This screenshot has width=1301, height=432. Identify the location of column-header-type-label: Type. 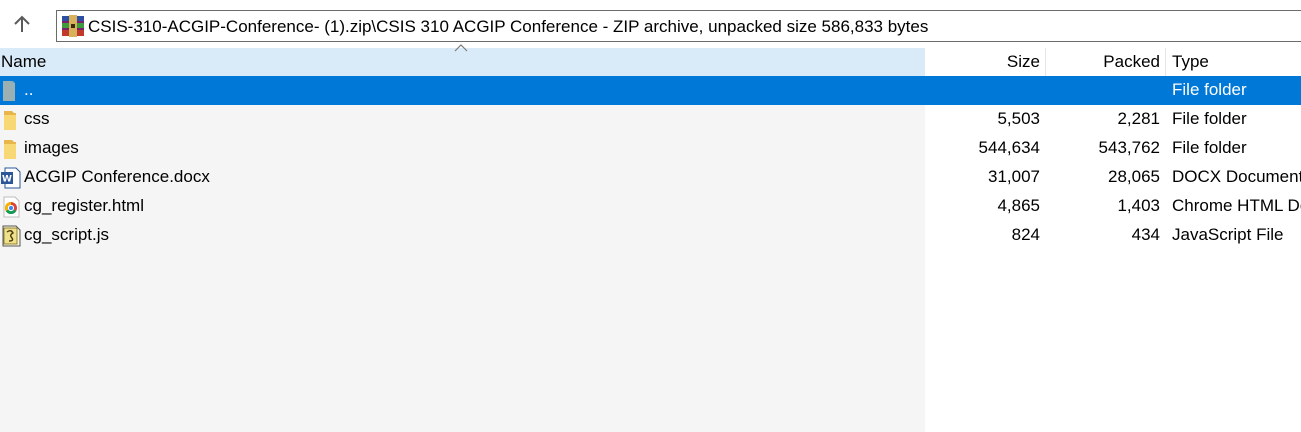
(1190, 61).